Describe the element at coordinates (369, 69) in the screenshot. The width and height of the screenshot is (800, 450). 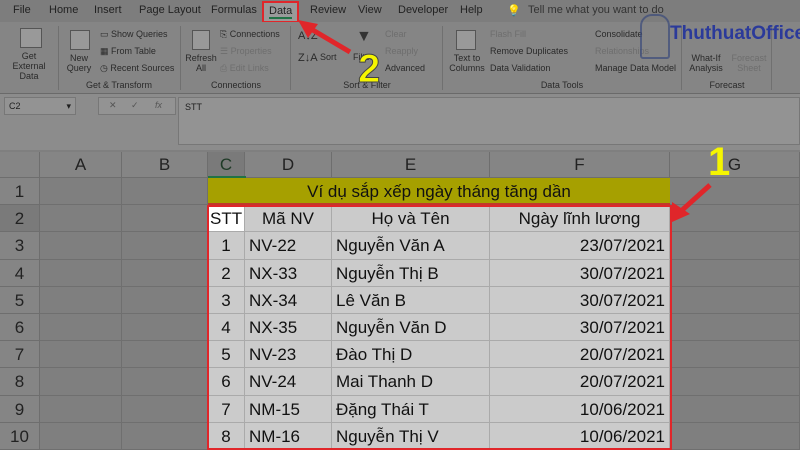
I see `step-2-label: 2` at that location.